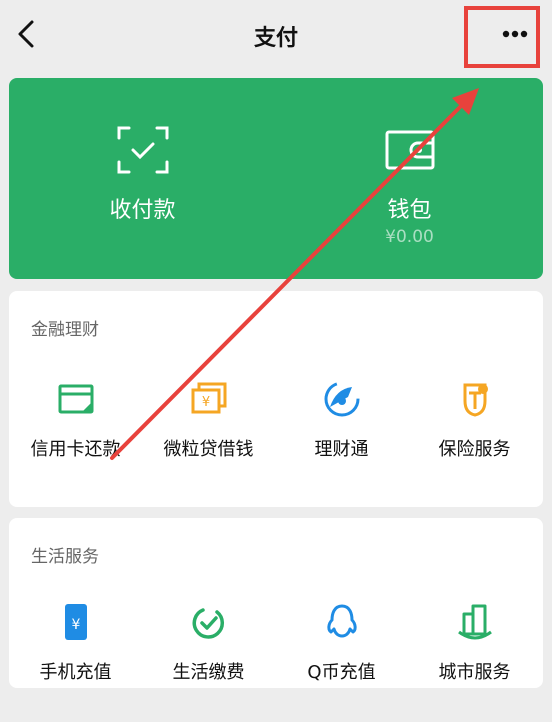  Describe the element at coordinates (208, 623) in the screenshot. I see `utility-bill-icon` at that location.